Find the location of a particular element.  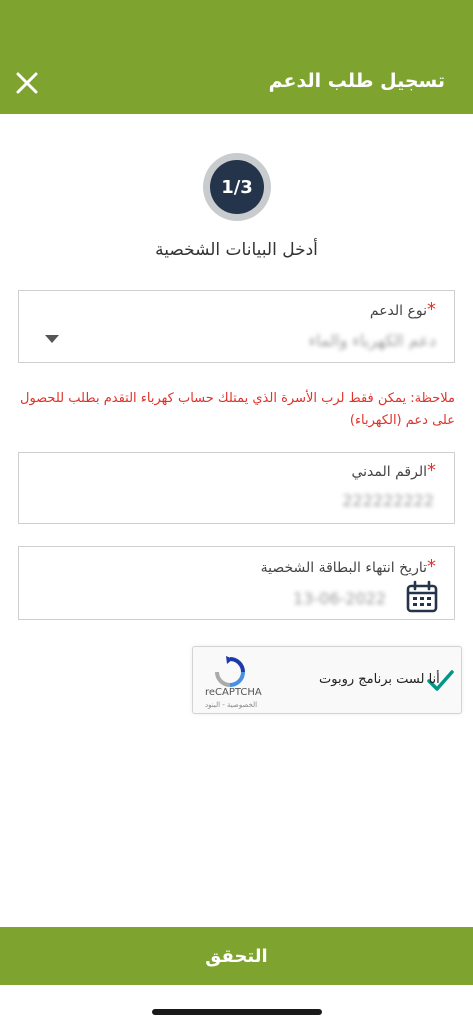

id-expiry-label: *تاريخ انتهاء البطاقة الشخصية is located at coordinates (348, 566).